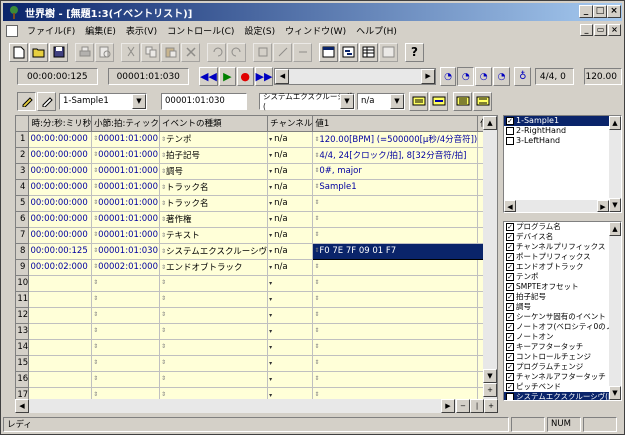 Image resolution: width=625 pixels, height=435 pixels. I want to click on grid-scroll-up: ▲, so click(490, 123).